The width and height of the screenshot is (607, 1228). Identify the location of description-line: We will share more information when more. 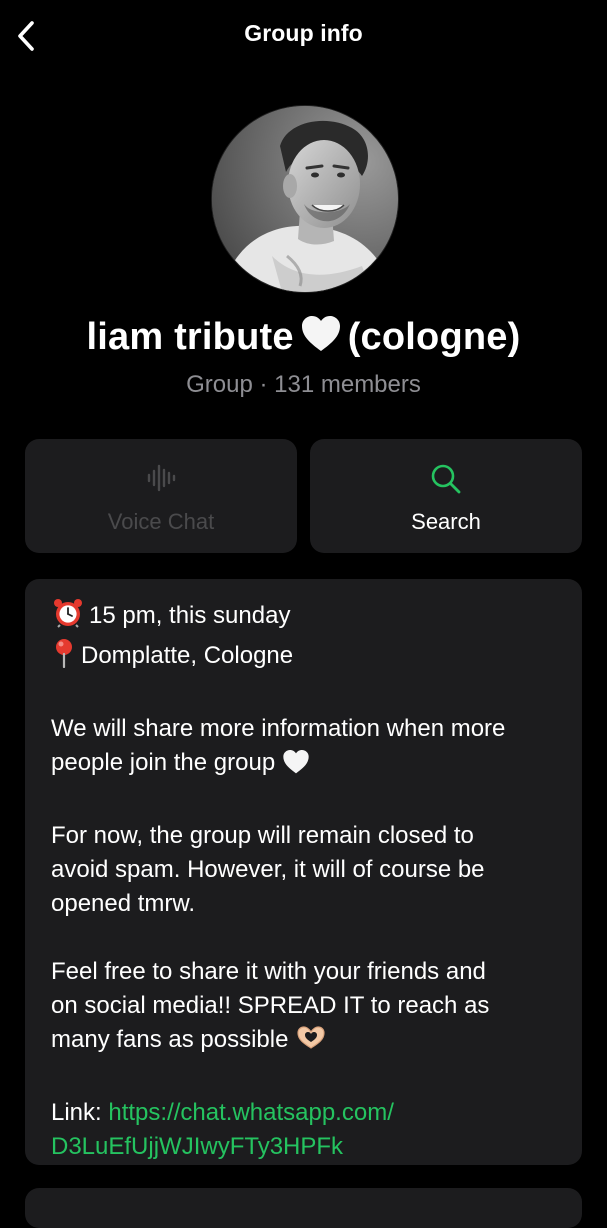
(278, 728).